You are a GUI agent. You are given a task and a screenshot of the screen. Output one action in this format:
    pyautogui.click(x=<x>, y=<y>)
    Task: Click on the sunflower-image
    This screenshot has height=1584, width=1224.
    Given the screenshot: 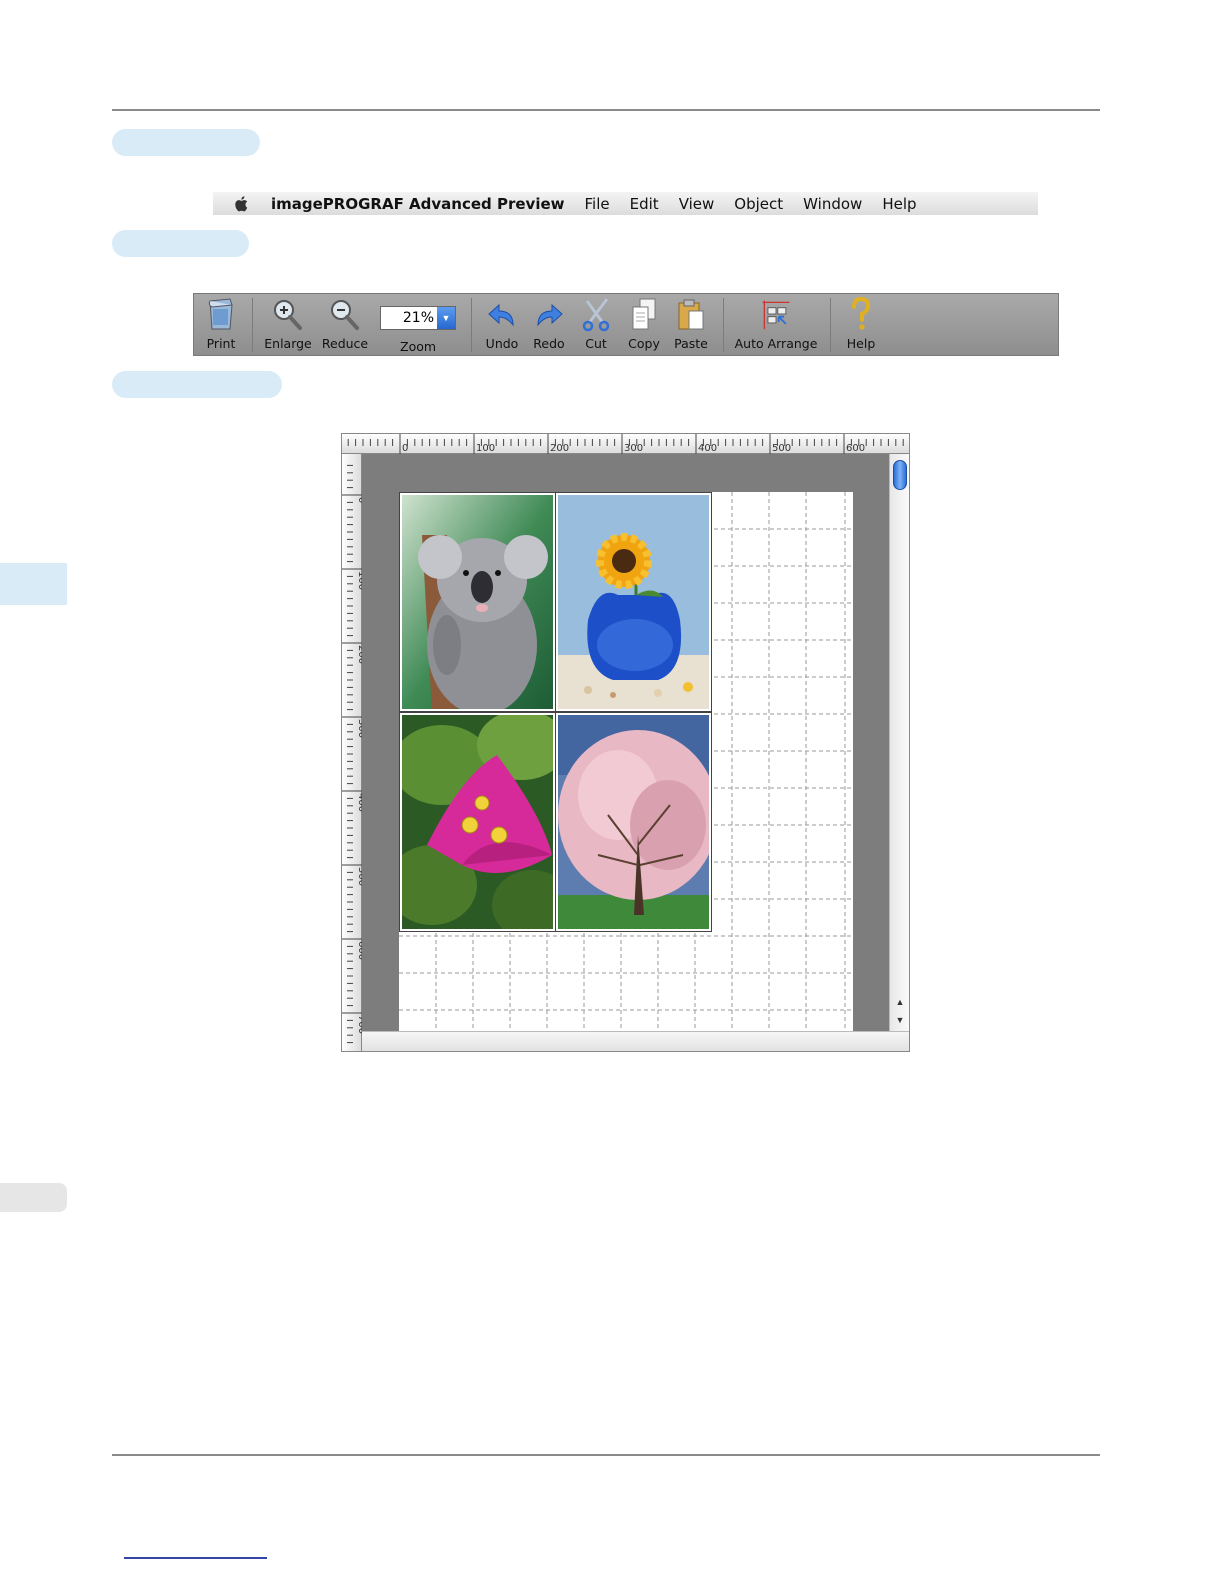 What is the action you would take?
    pyautogui.click(x=633, y=602)
    